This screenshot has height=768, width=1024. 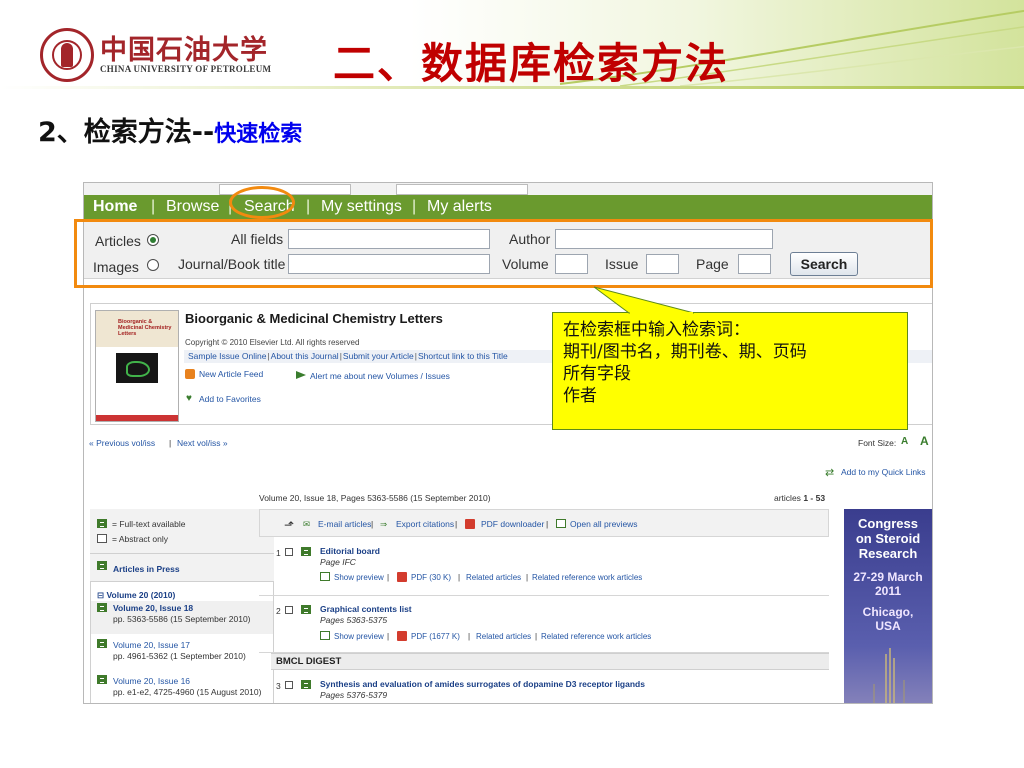 What do you see at coordinates (187, 692) in the screenshot?
I see `issue-16-detail: pp. e1-e2, 4725-4960 (15 August 2010)` at bounding box center [187, 692].